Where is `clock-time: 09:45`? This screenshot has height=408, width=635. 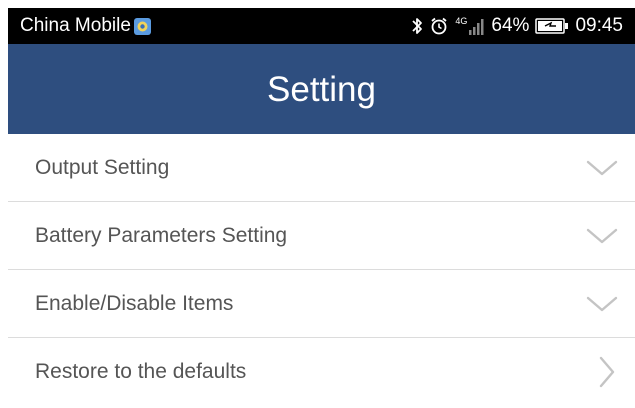
clock-time: 09:45 is located at coordinates (599, 25).